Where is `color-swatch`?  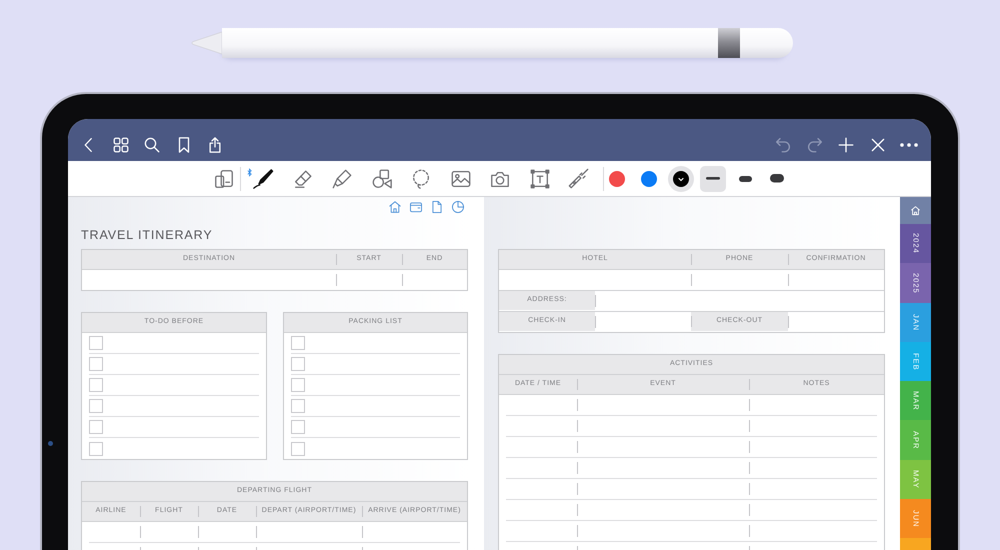 color-swatch is located at coordinates (681, 179).